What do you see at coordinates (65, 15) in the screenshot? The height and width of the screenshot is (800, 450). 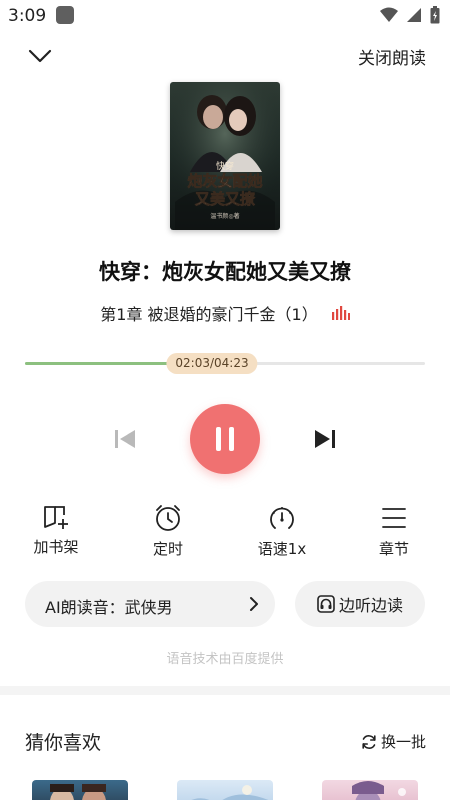 I see `app-notification-icon` at bounding box center [65, 15].